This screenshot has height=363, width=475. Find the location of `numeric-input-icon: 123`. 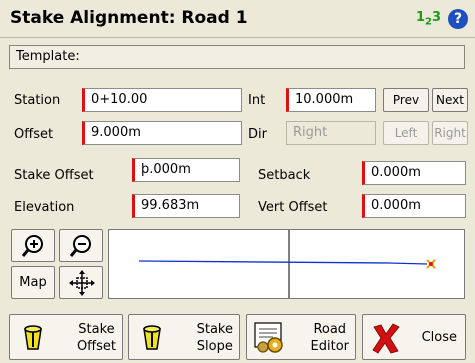

numeric-input-icon: 123 is located at coordinates (428, 19).